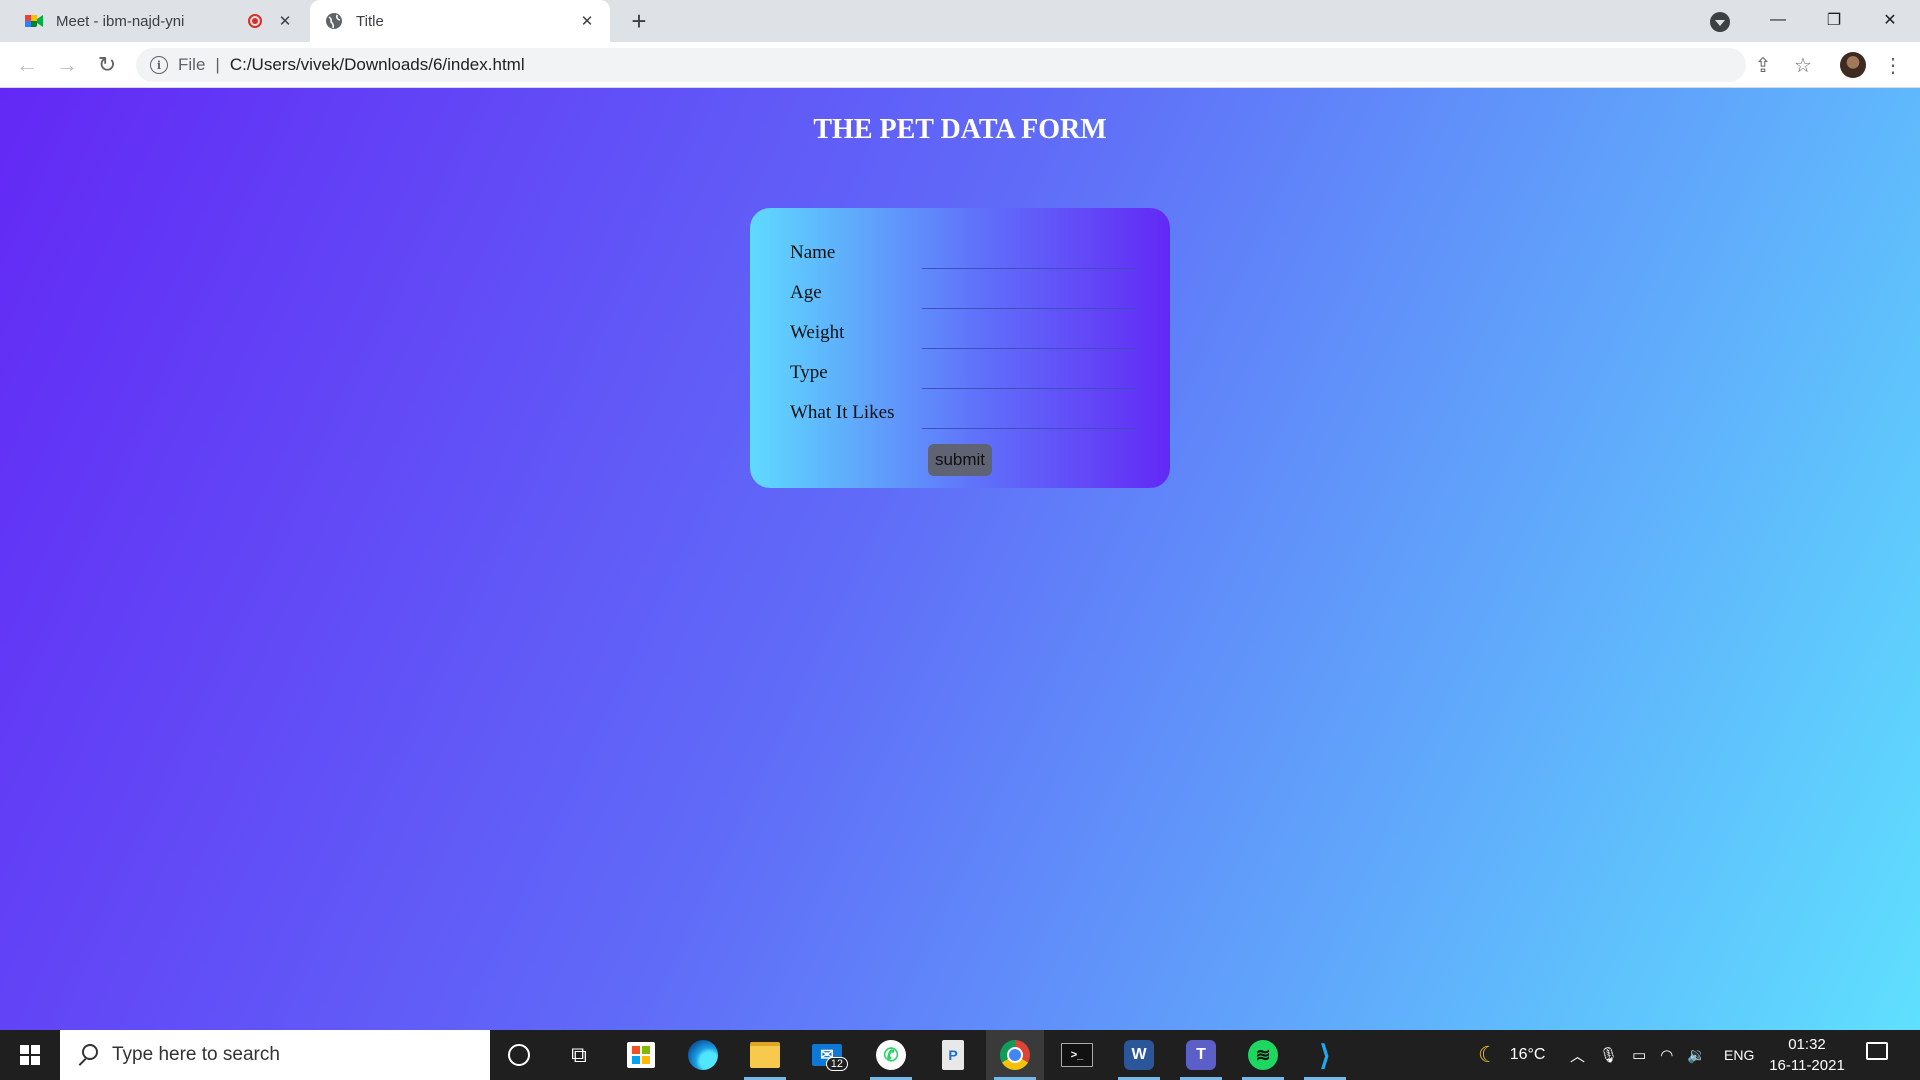 The image size is (1920, 1080). I want to click on taskbar-chrome, so click(1015, 1055).